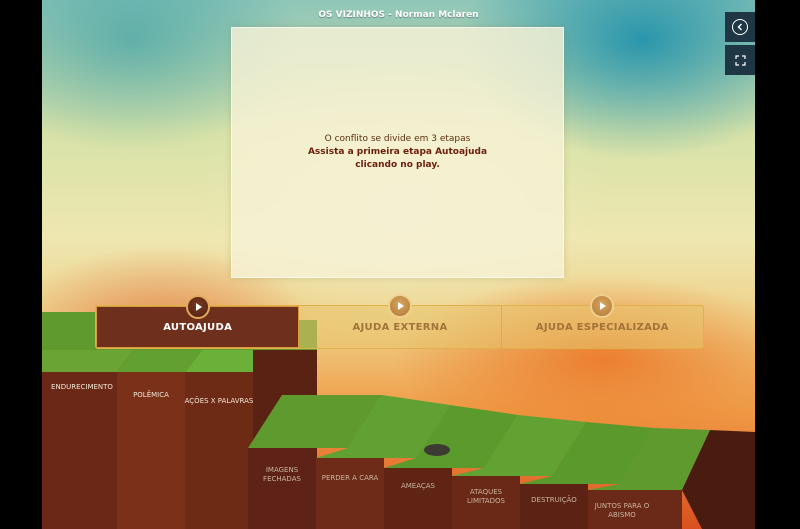 Image resolution: width=800 pixels, height=529 pixels. I want to click on step-label-ameacas: AMEAÇAS, so click(418, 486).